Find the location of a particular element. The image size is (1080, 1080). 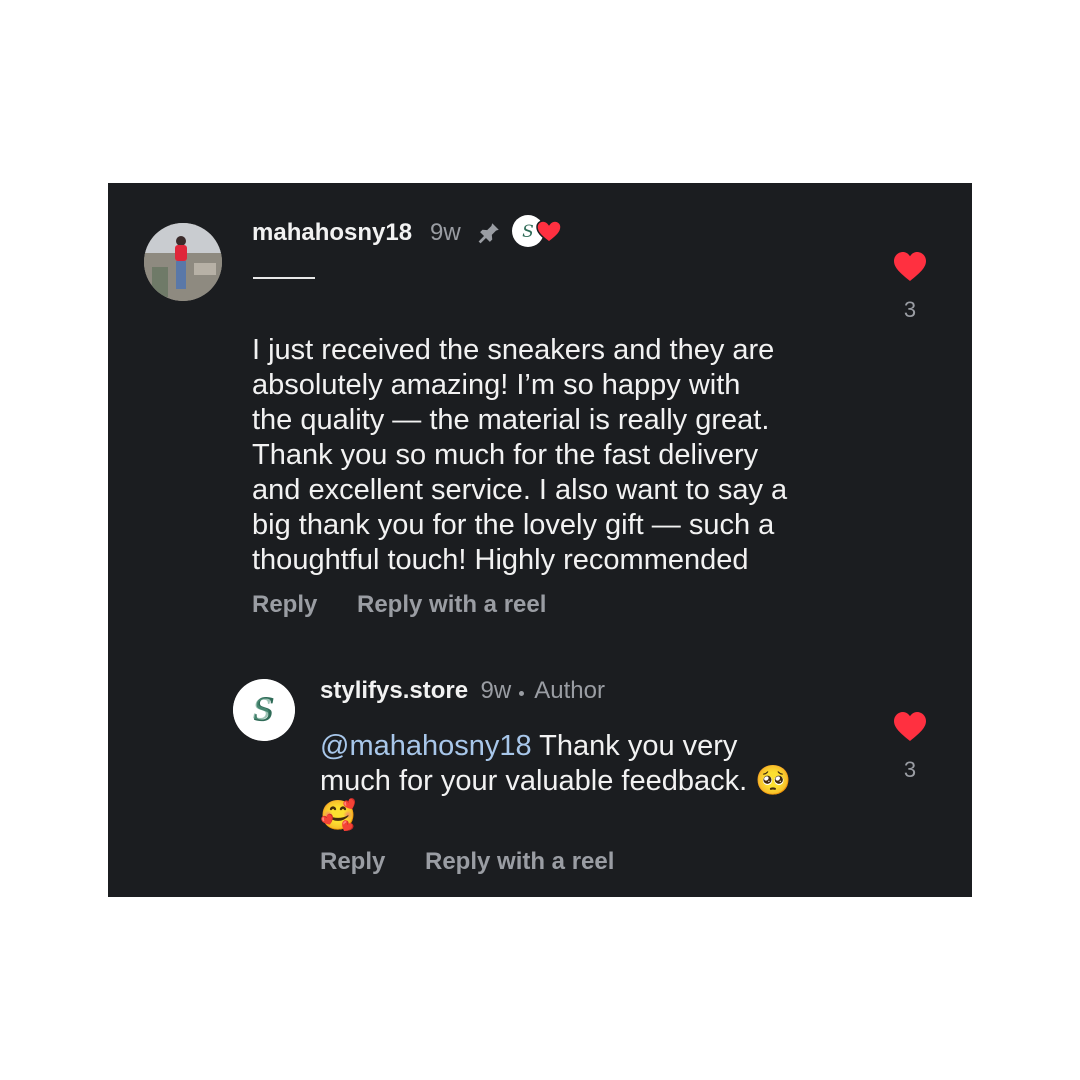

reply-text-line: much for your valuable feedback. 🥺 is located at coordinates (556, 781).